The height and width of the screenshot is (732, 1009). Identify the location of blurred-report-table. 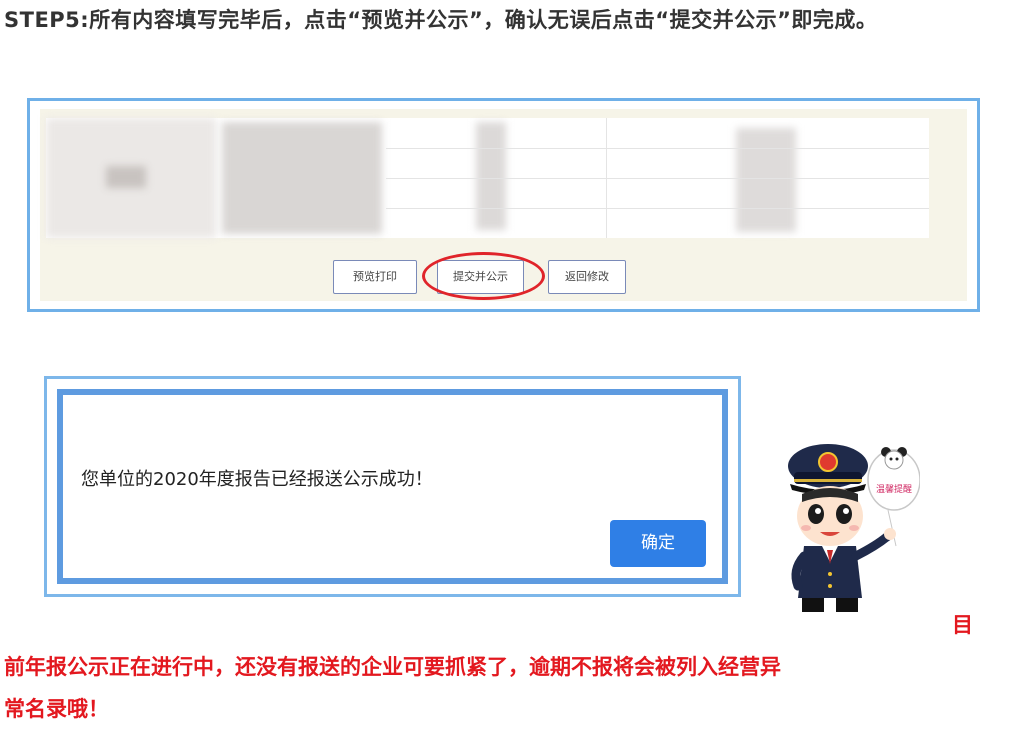
(487, 178).